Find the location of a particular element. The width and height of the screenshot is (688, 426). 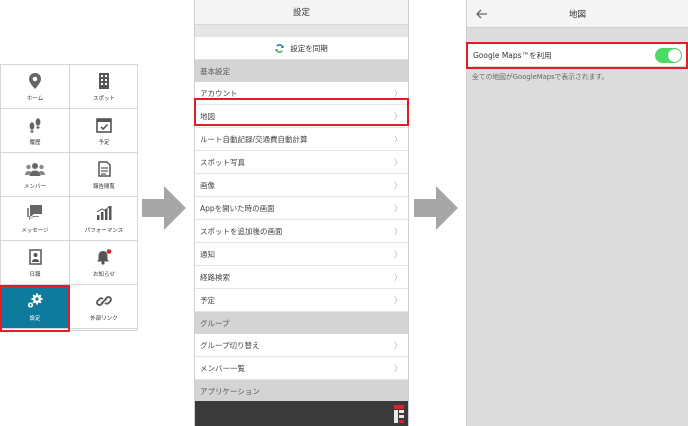

section-header-basic: 基本設定 is located at coordinates (301, 71).